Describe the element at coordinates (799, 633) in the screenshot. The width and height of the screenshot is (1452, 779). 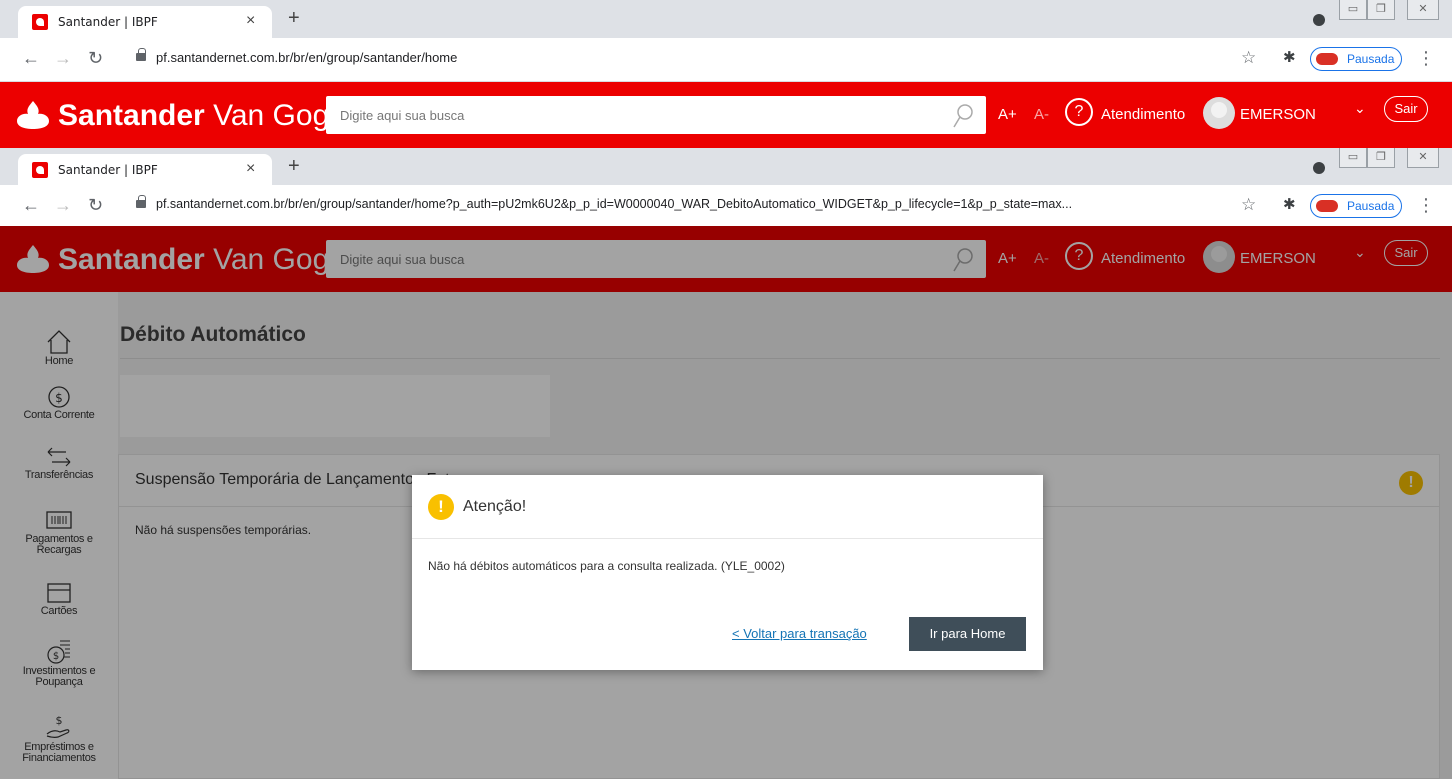
I see `back-to-transaction-link: < Voltar para transação` at that location.